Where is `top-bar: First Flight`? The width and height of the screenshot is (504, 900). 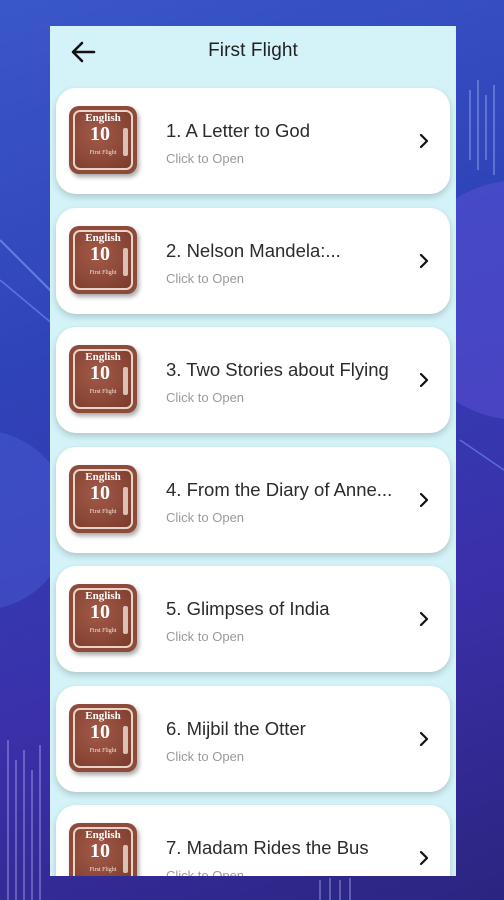
top-bar: First Flight is located at coordinates (253, 53).